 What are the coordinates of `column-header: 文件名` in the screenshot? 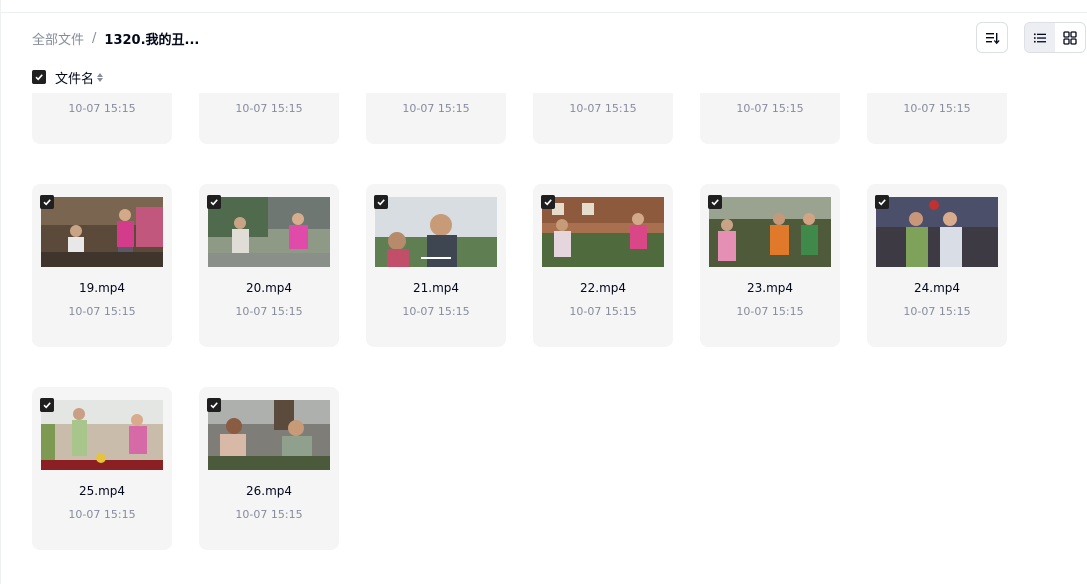 It's located at (68, 77).